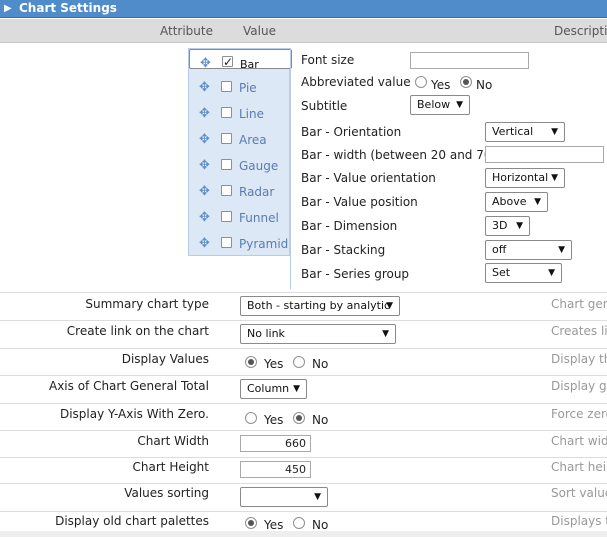 The width and height of the screenshot is (607, 537). I want to click on subtitle-select: Below ▼, so click(440, 105).